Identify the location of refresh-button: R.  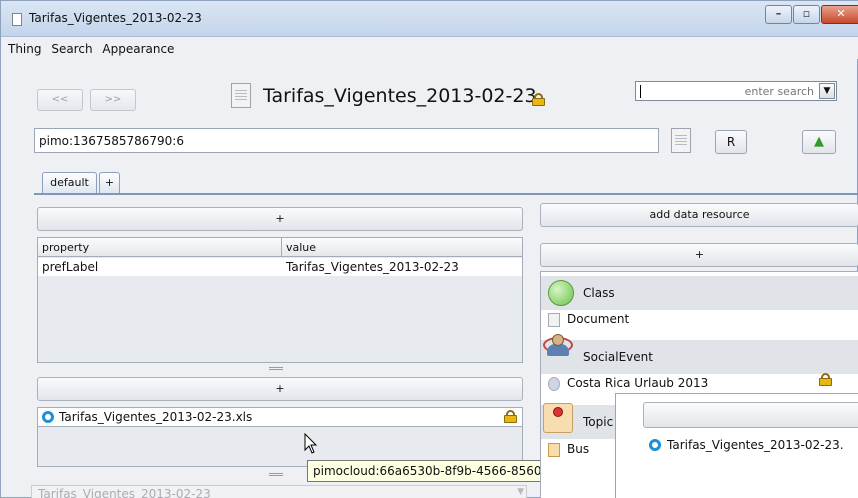
(731, 142).